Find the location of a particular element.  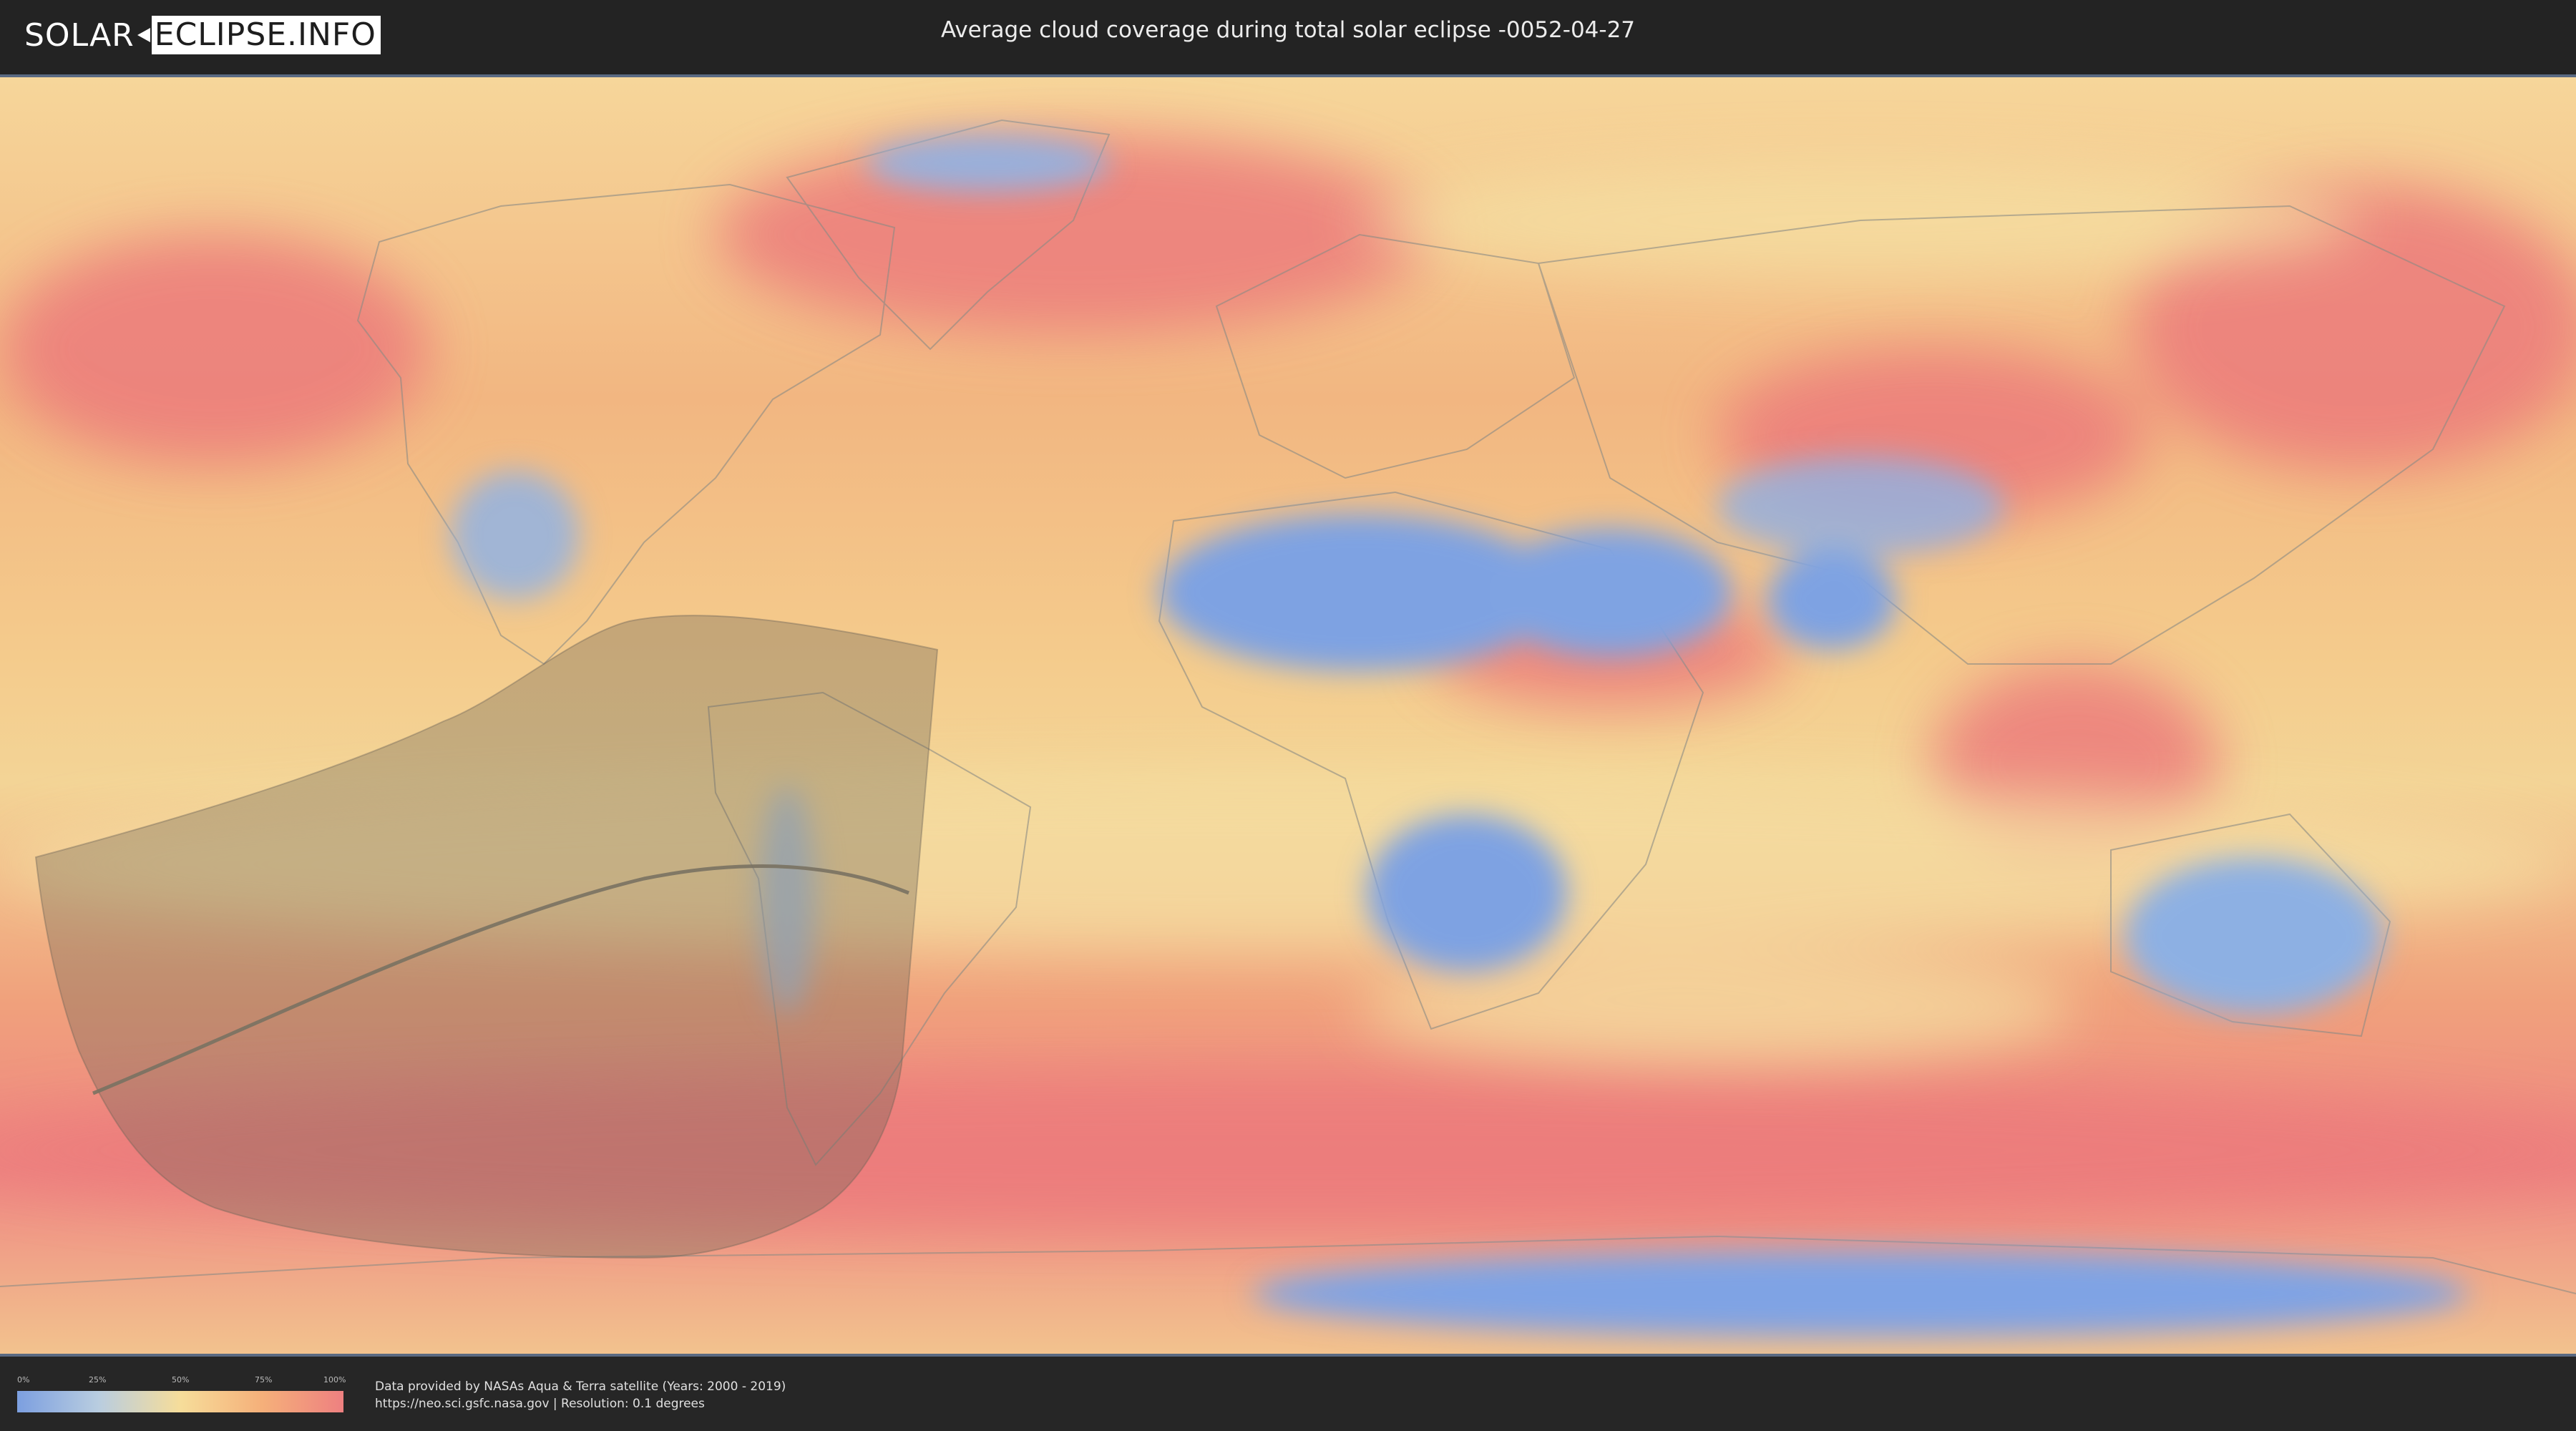

legend-color-bar is located at coordinates (180, 1402).